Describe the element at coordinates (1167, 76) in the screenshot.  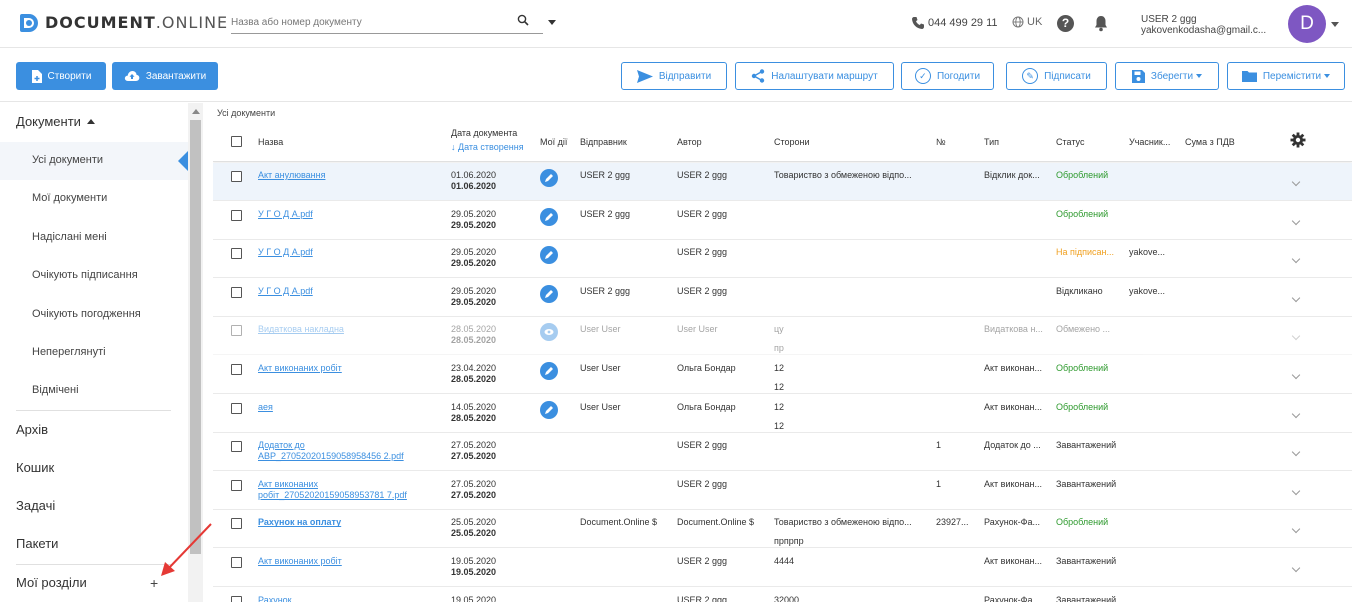
I see `save-button: Зберегти` at that location.